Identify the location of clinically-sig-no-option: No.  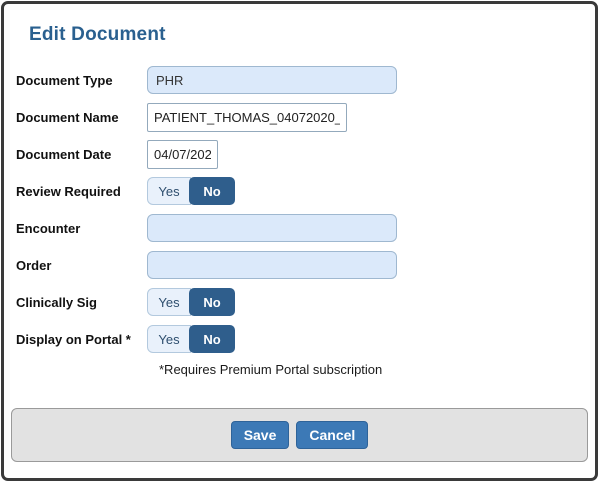
(212, 302).